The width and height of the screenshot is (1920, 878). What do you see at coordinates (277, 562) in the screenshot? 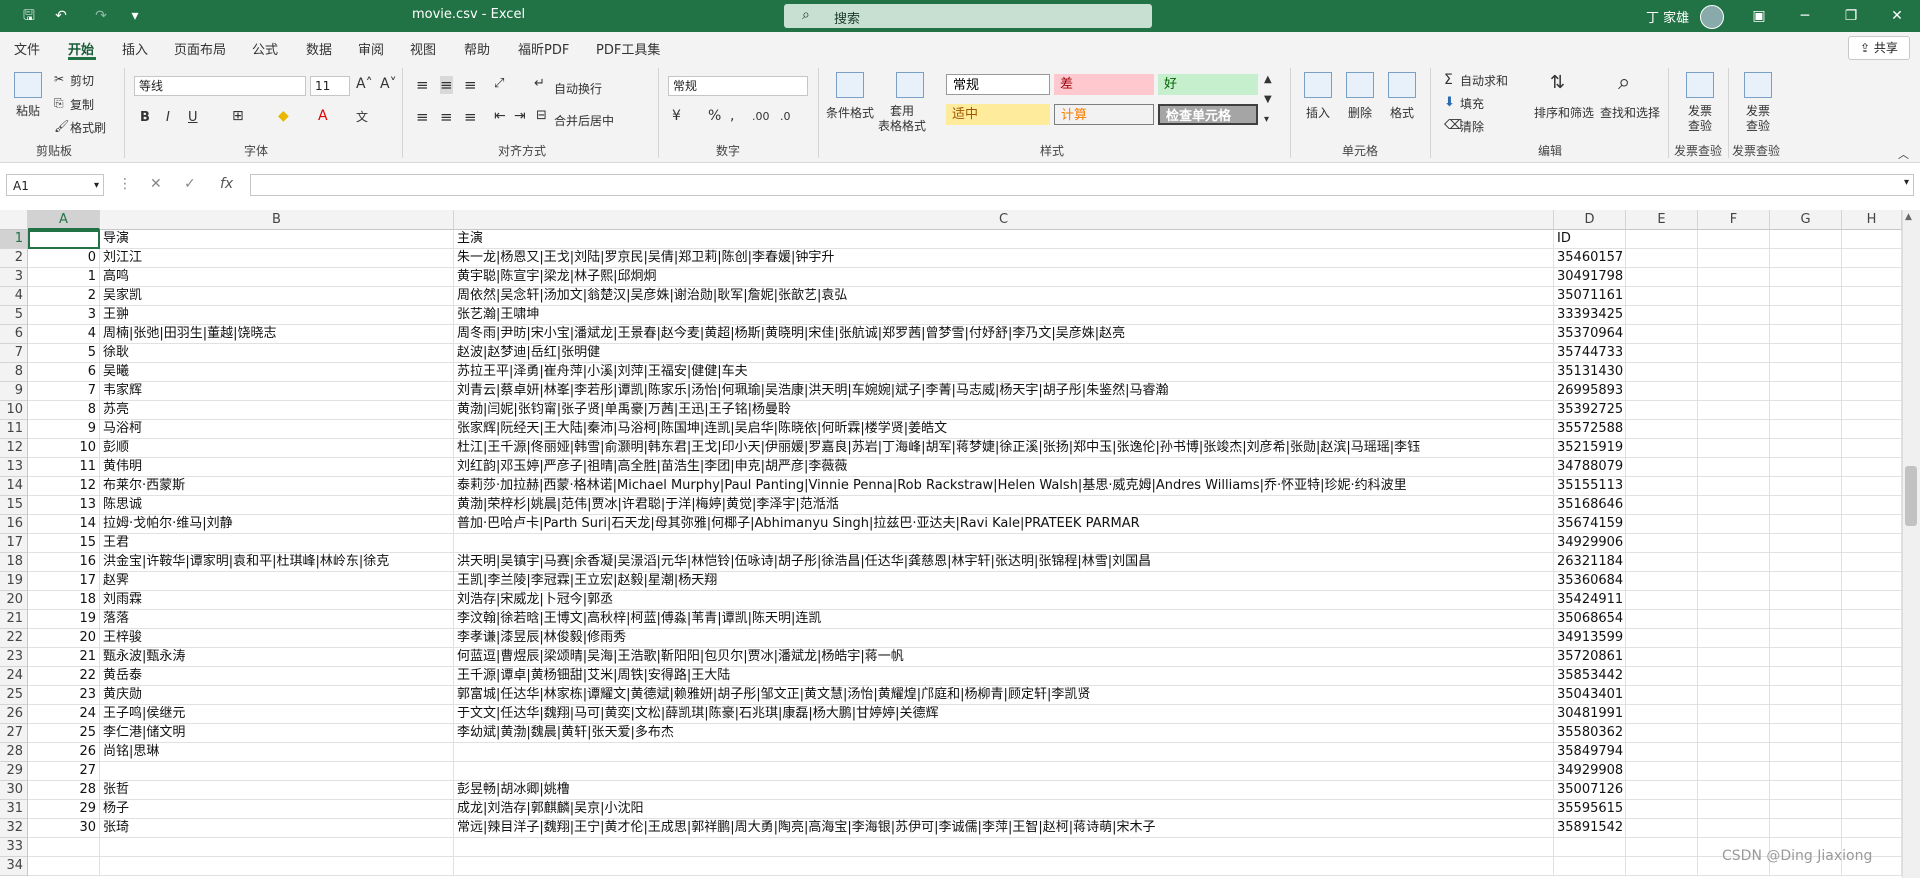
I see `cell: 洪金宝|许鞍华|谭家明|袁和平|杜琪峰|林岭东|徐克` at bounding box center [277, 562].